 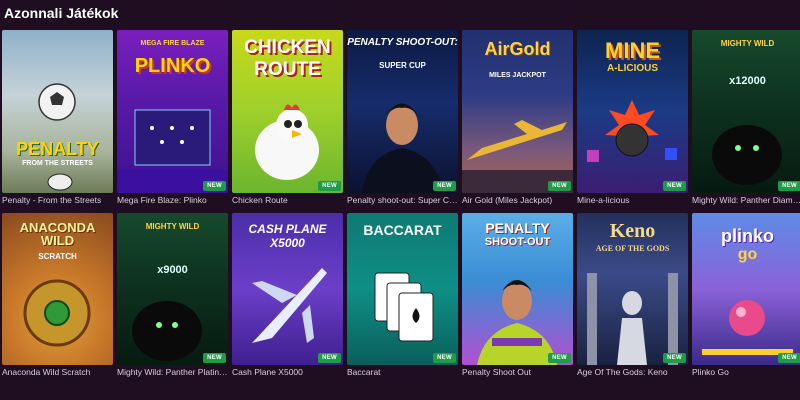 What do you see at coordinates (517, 111) in the screenshot?
I see `game-thumbnail: AirGold MILES JACKPOT NEW` at bounding box center [517, 111].